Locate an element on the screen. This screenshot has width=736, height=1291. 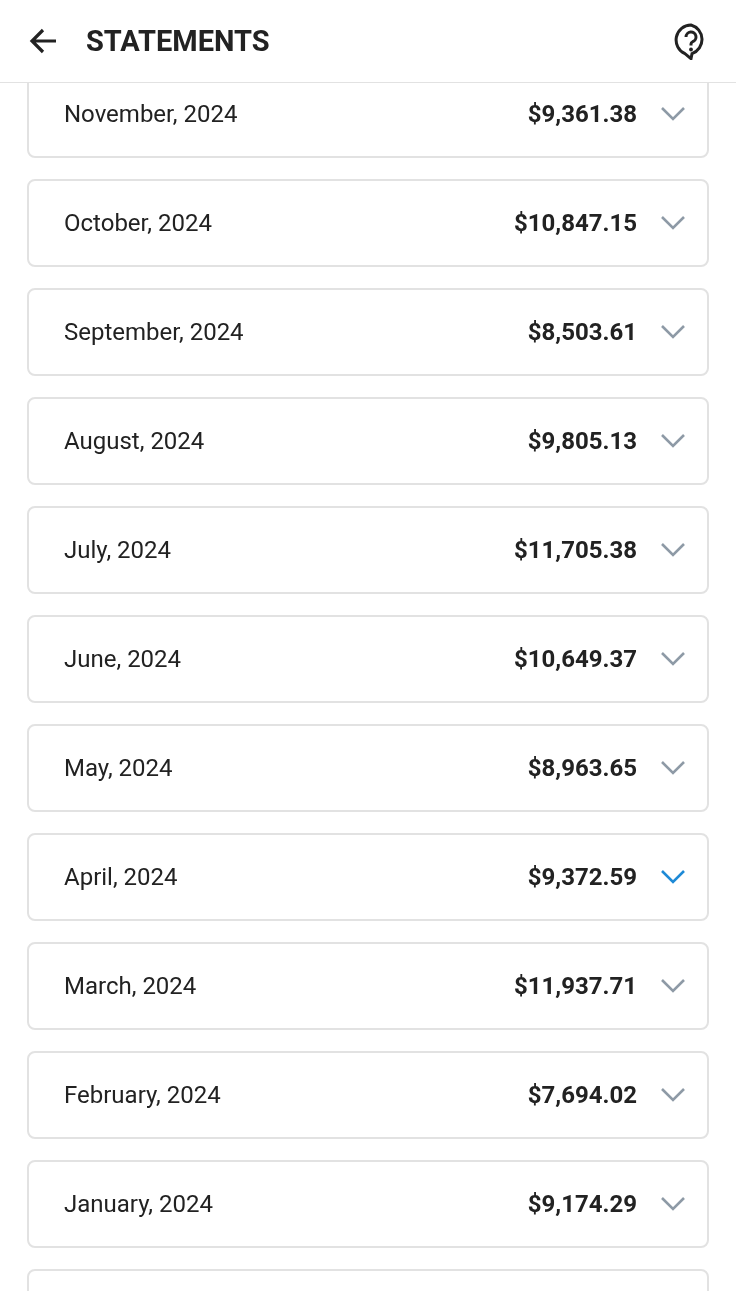
statement-card: June, 2024 $10,649.37 is located at coordinates (368, 659).